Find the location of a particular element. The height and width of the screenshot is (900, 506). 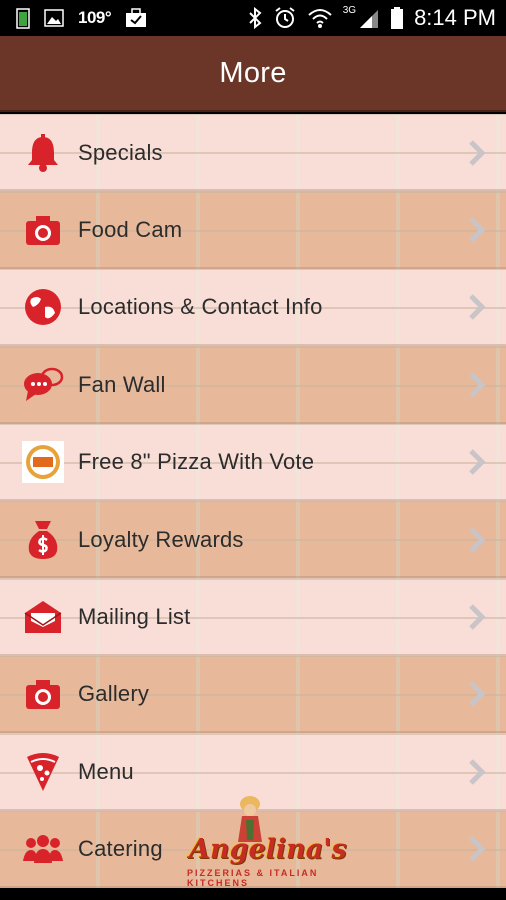

menu-item-label: Food Cam is located at coordinates (130, 230).